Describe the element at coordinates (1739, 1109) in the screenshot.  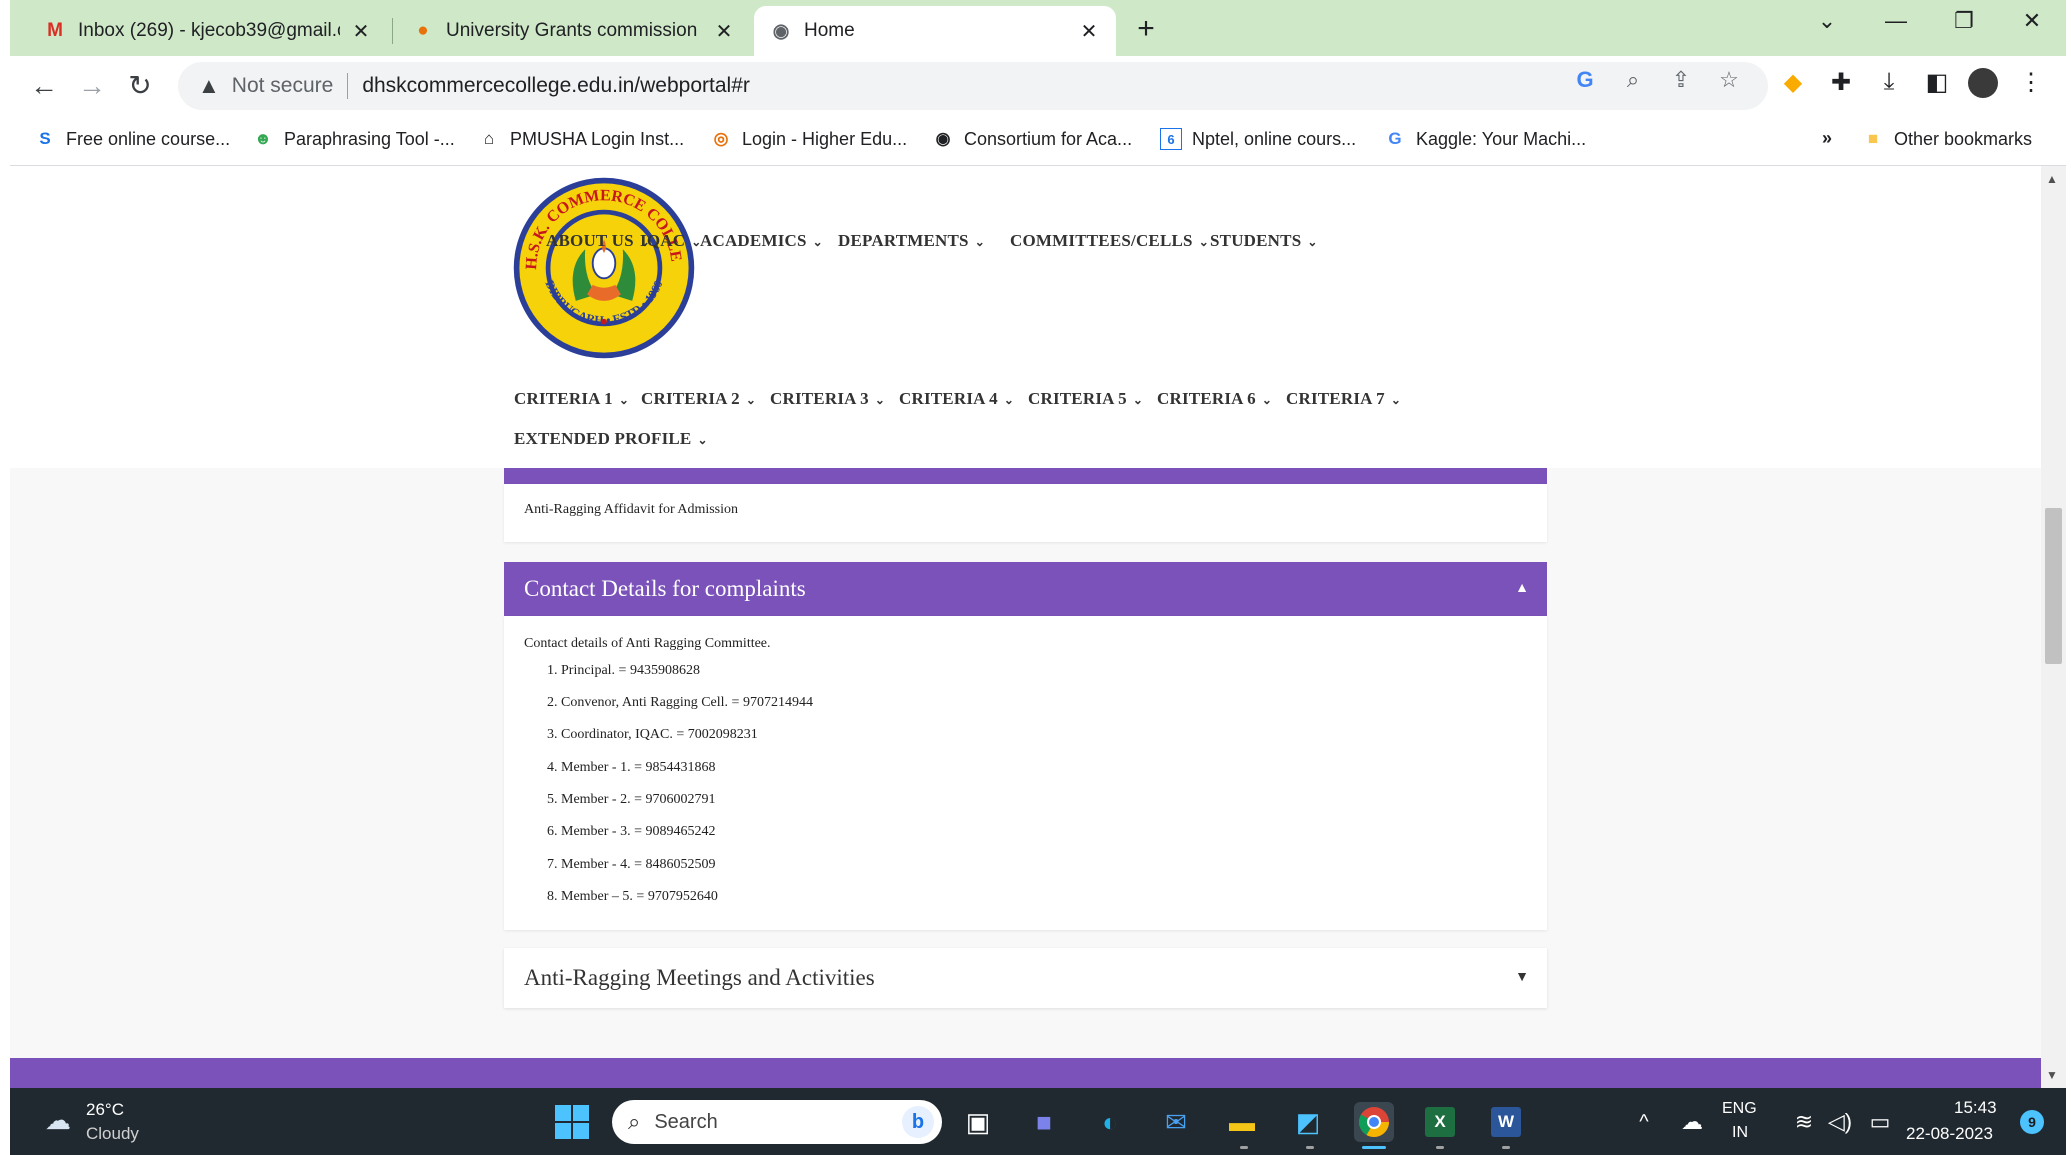
I see `language-top: ENG` at that location.